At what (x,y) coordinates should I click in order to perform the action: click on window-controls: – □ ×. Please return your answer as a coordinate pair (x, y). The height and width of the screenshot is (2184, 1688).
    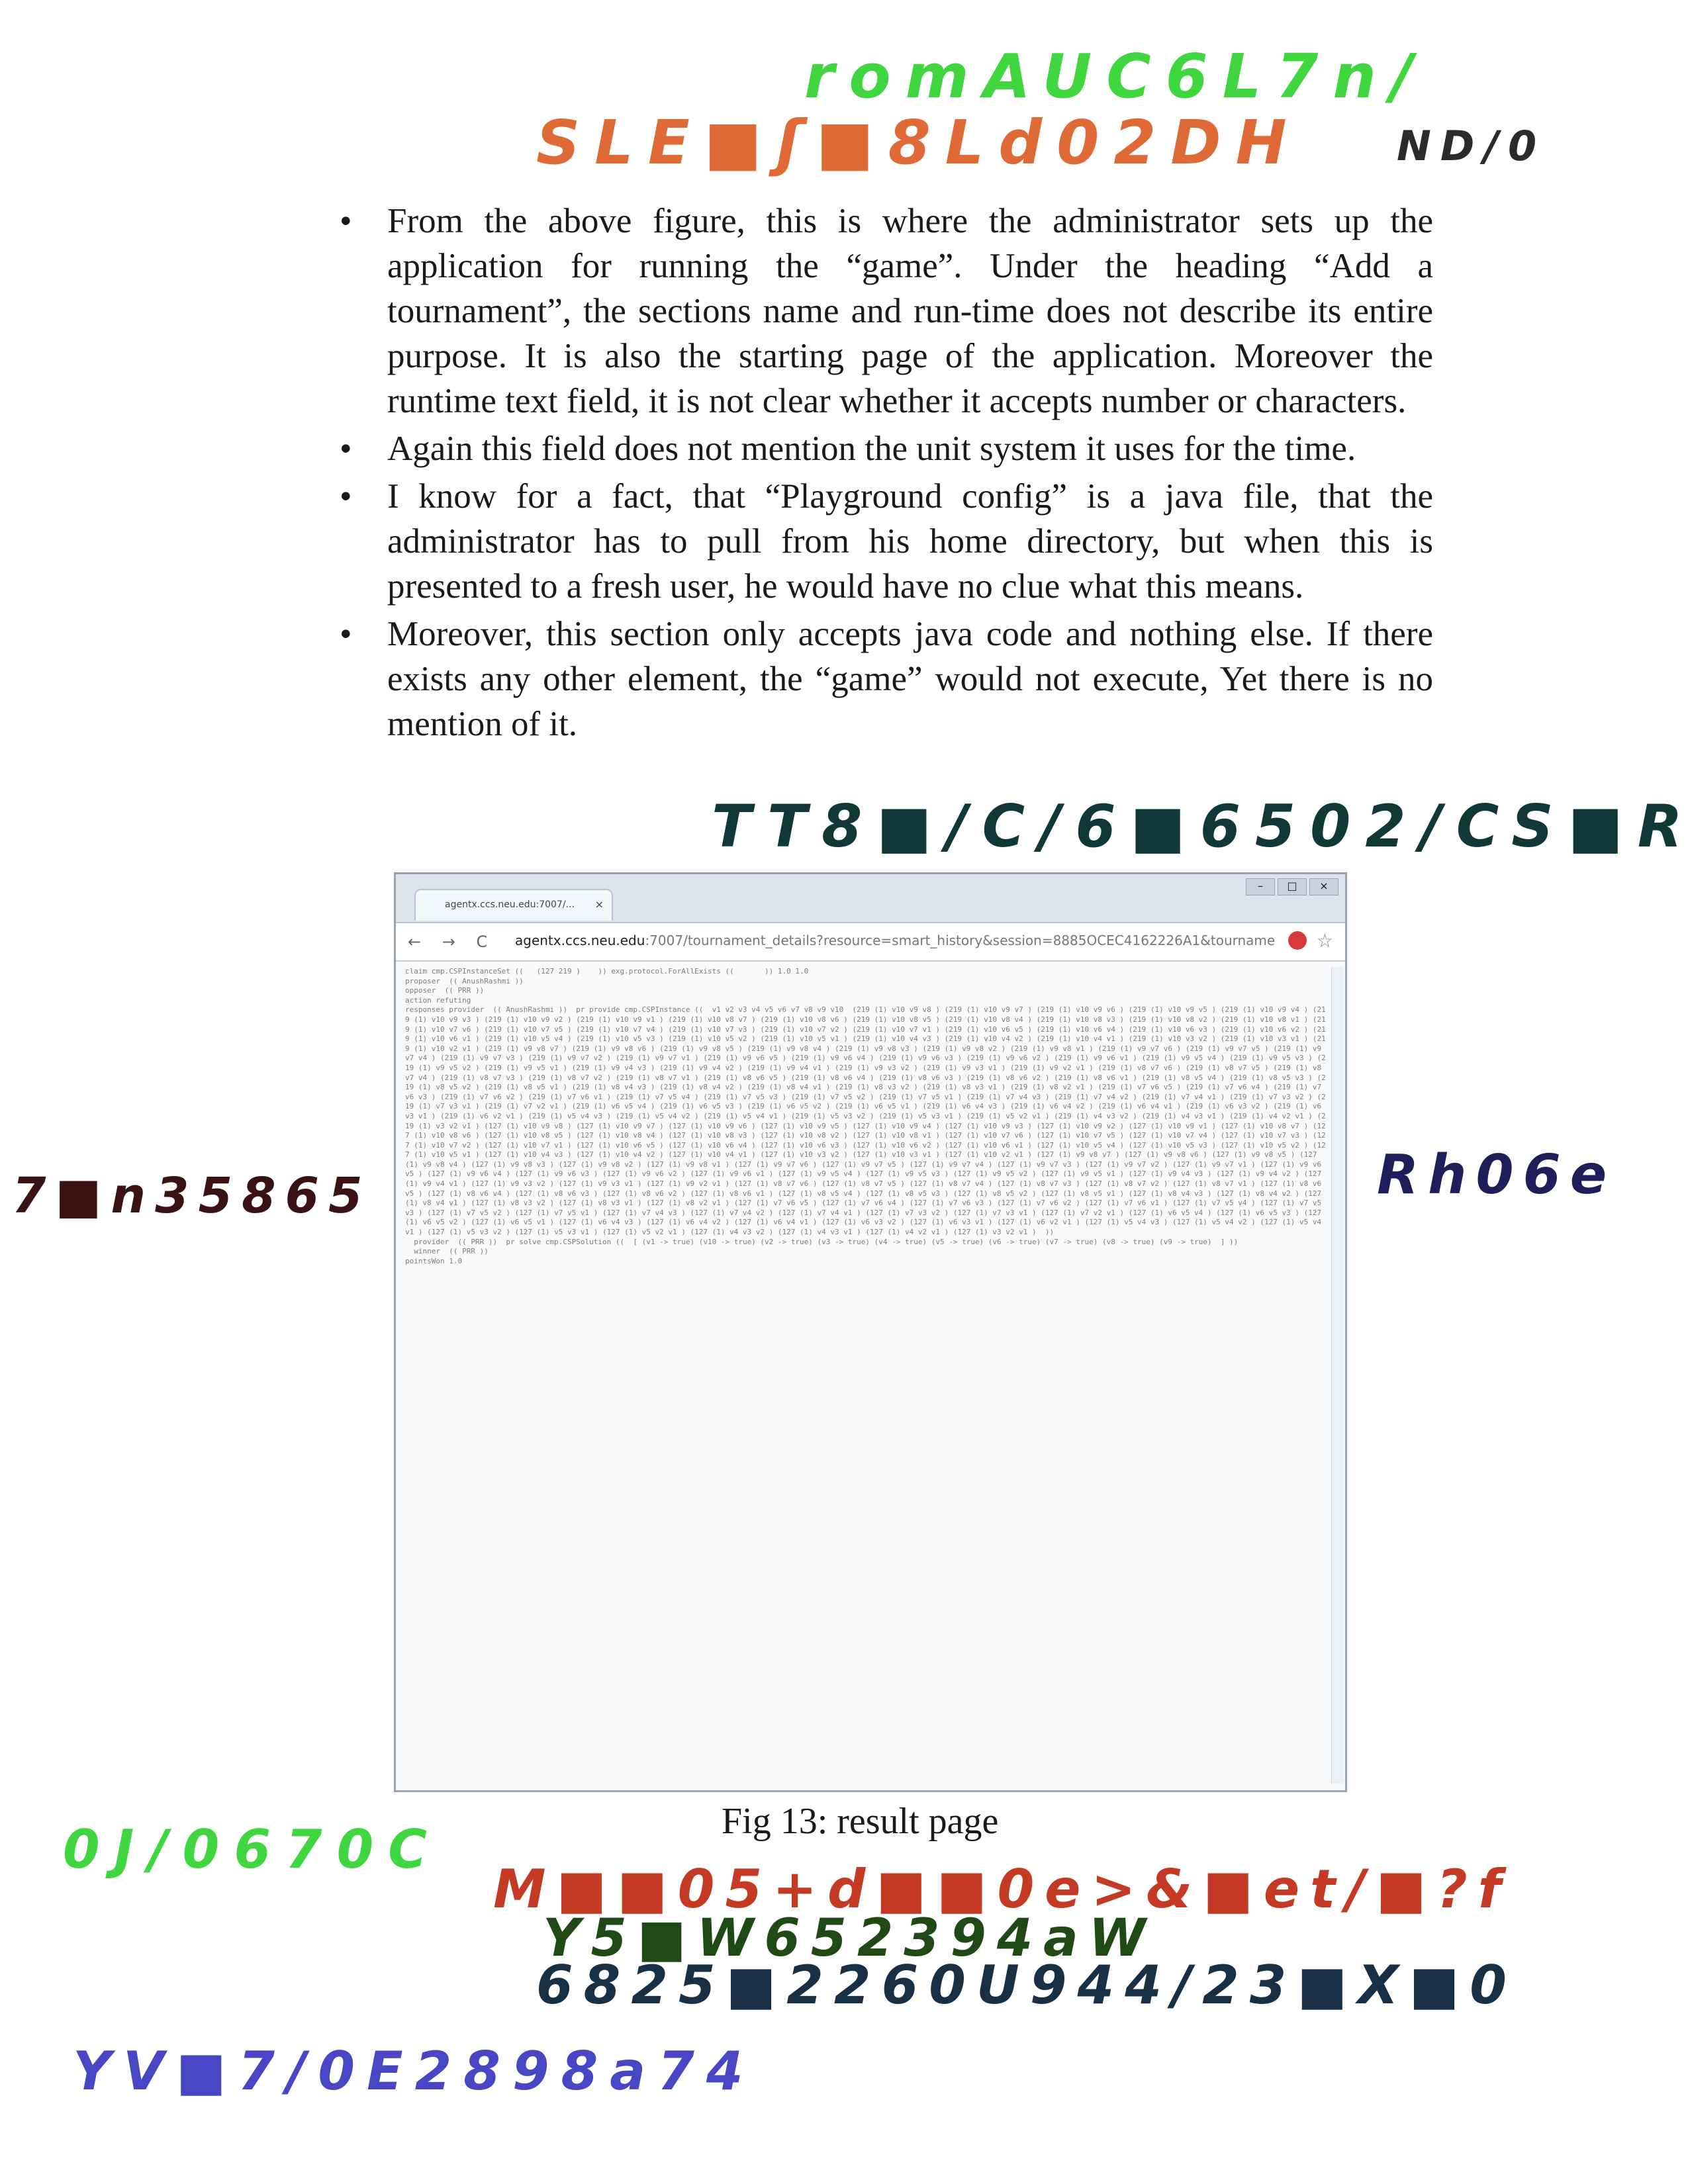
    Looking at the image, I should click on (1292, 886).